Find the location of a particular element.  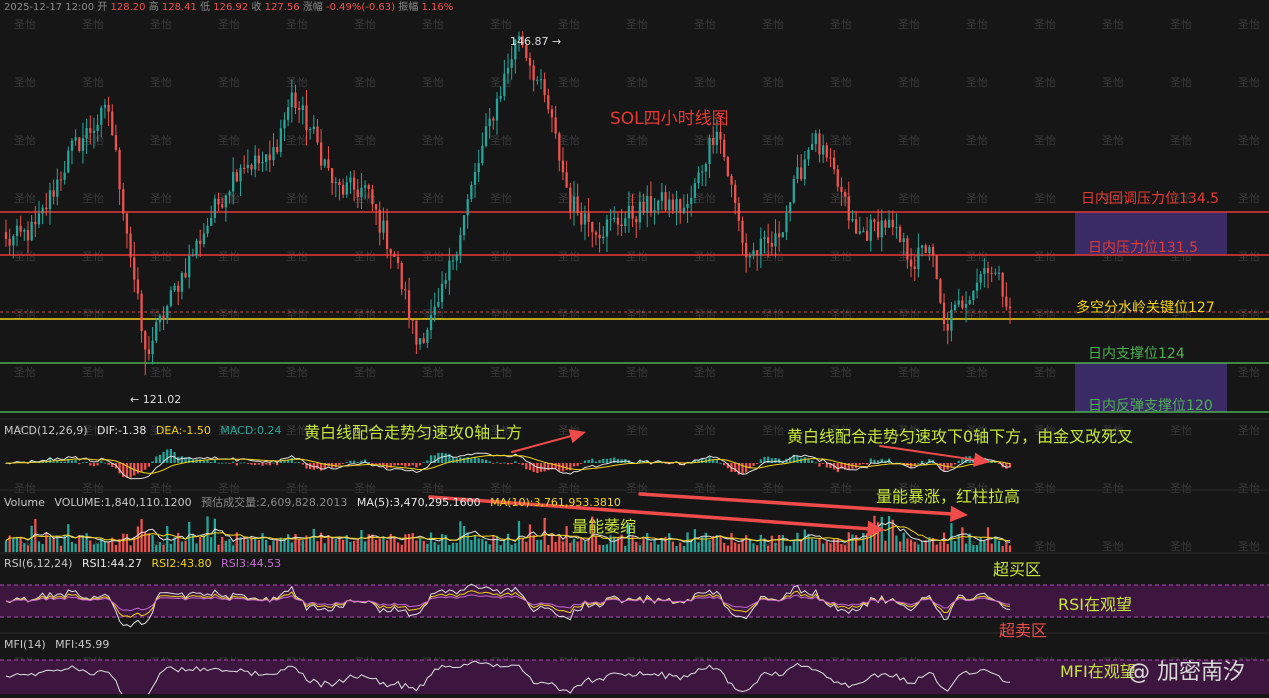

rsi-2: RSI2:43.80 is located at coordinates (181, 563).